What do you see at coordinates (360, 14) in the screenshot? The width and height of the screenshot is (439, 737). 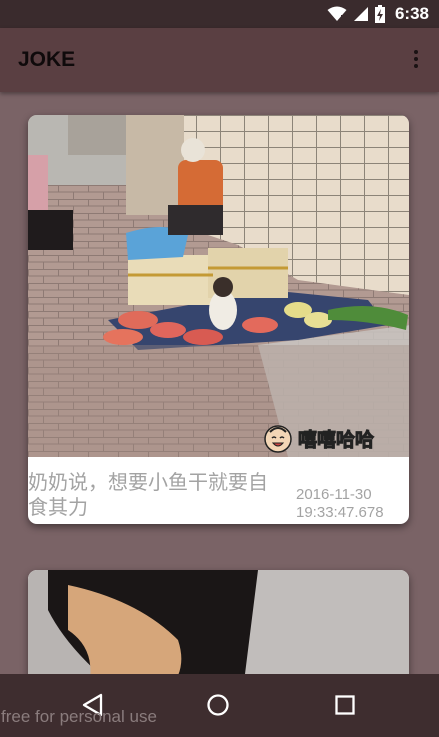 I see `cell-signal-icon` at bounding box center [360, 14].